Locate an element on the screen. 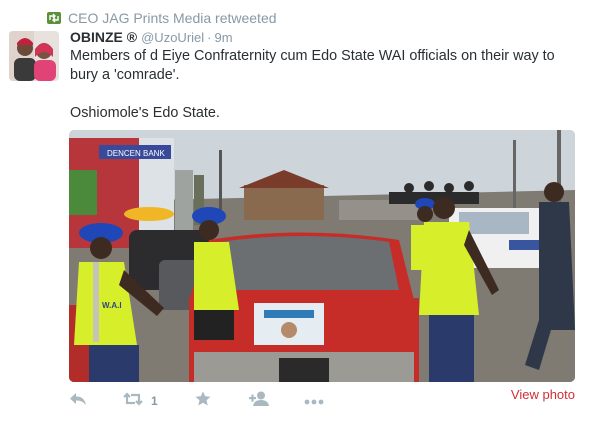 Image resolution: width=589 pixels, height=425 pixels. view-photo-link: View photo is located at coordinates (543, 394).